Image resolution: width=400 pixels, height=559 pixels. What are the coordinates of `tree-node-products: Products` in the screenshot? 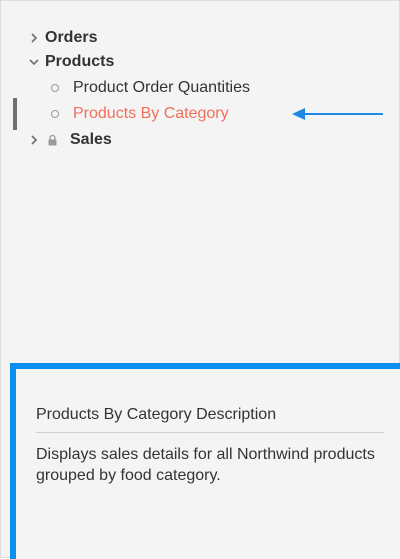 It's located at (70, 62).